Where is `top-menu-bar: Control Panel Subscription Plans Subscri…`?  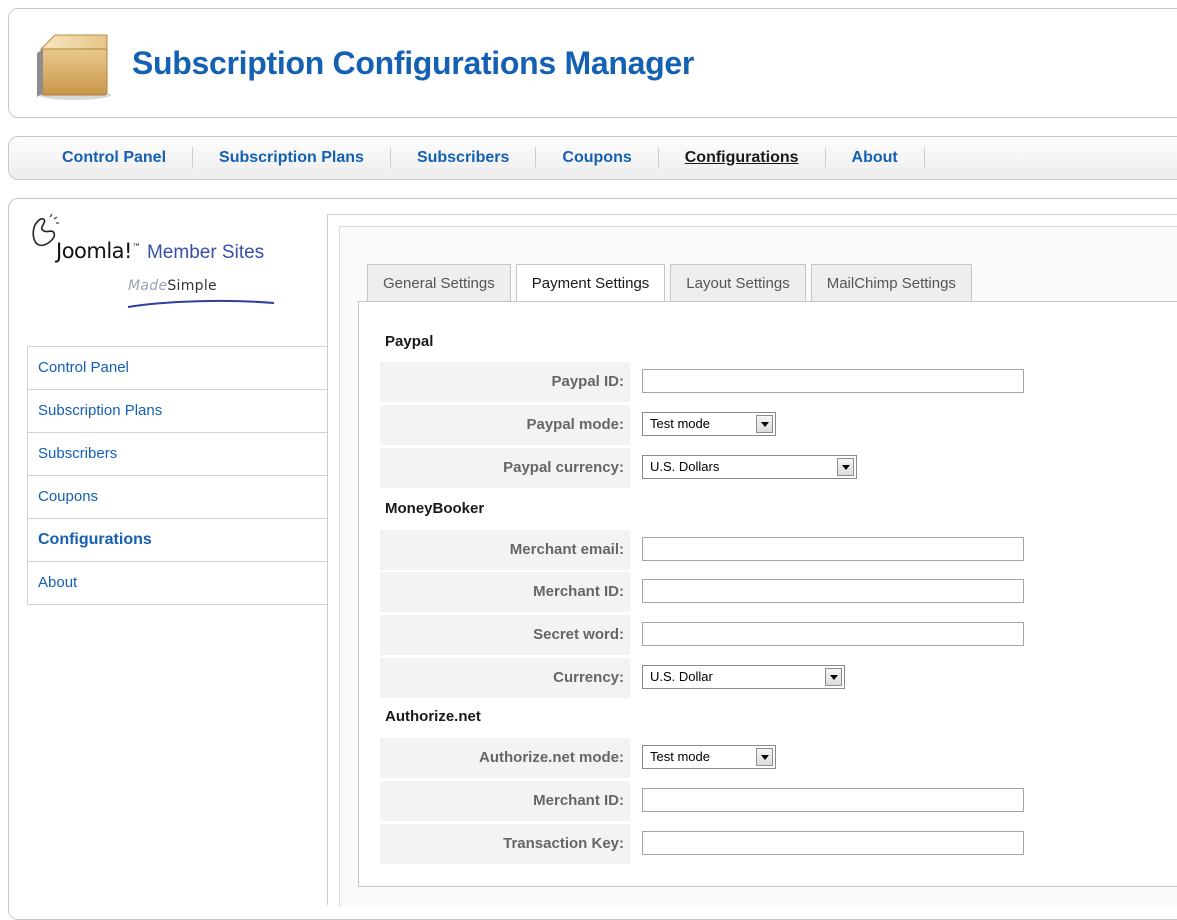 top-menu-bar: Control Panel Subscription Plans Subscri… is located at coordinates (592, 158).